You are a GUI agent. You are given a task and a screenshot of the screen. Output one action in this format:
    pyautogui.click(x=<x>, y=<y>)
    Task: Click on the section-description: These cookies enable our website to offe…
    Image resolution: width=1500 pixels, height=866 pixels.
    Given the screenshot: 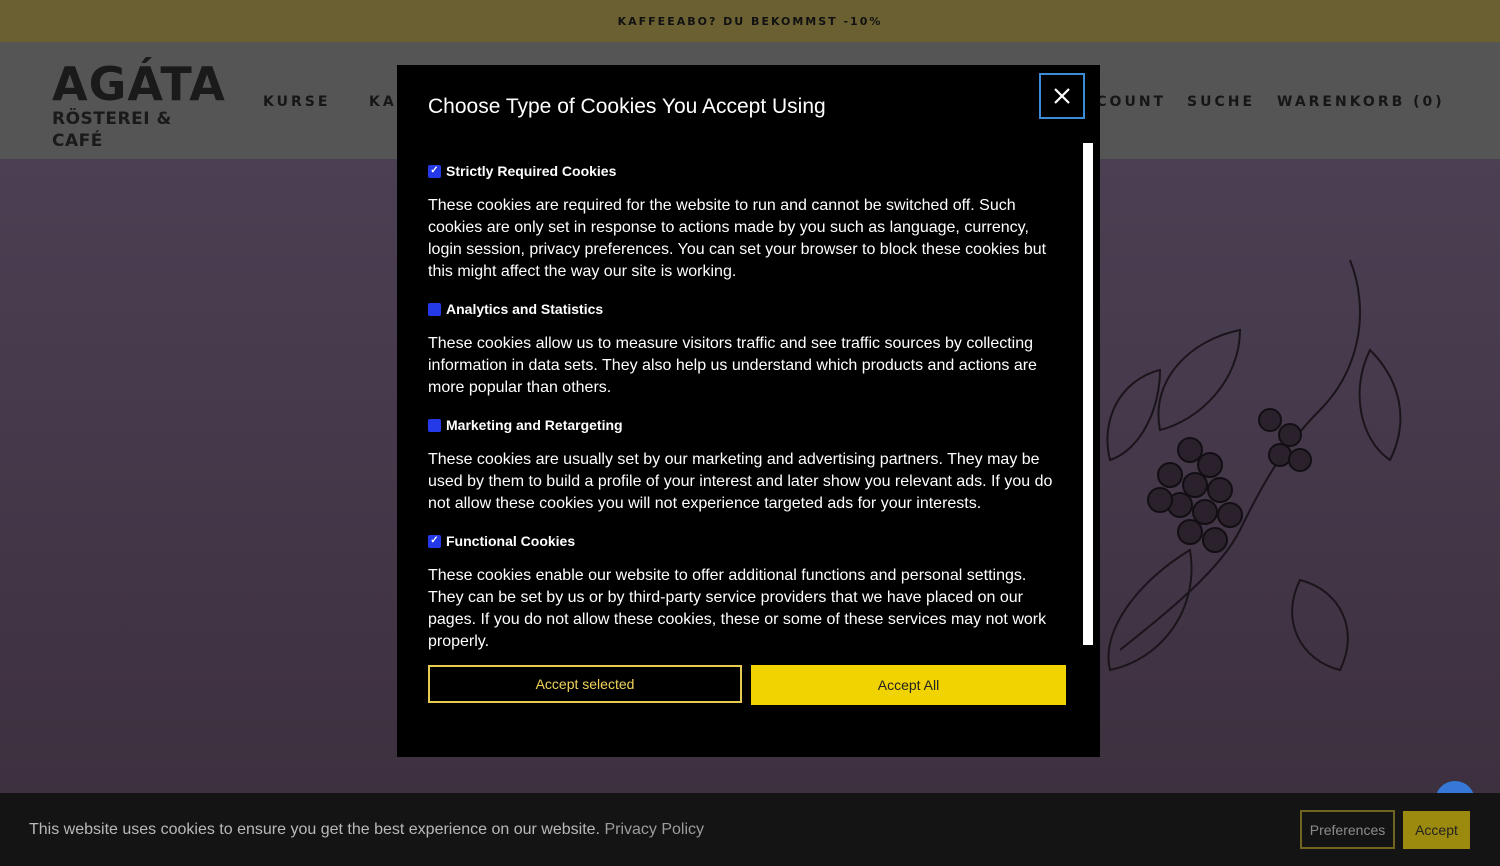 What is the action you would take?
    pyautogui.click(x=737, y=608)
    